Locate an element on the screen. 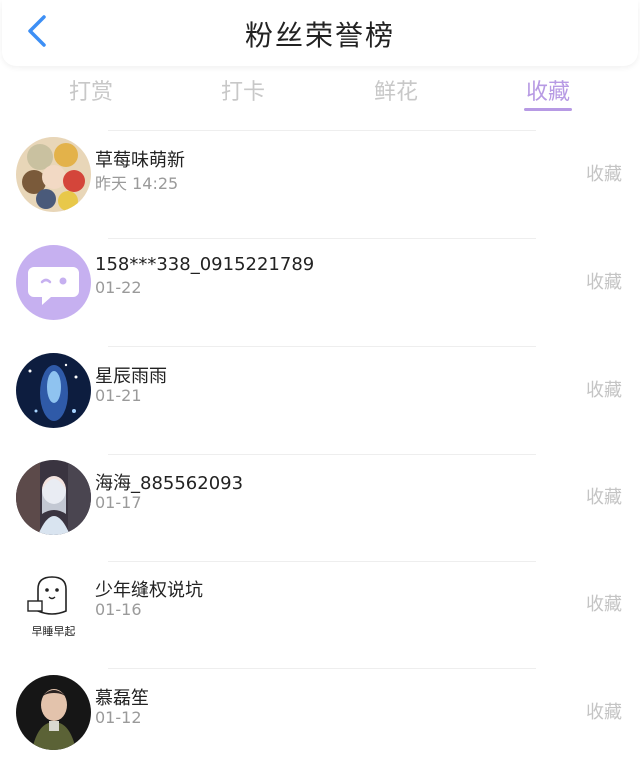 Image resolution: width=640 pixels, height=768 pixels. avatar-caption: 早睡早起 is located at coordinates (54, 631).